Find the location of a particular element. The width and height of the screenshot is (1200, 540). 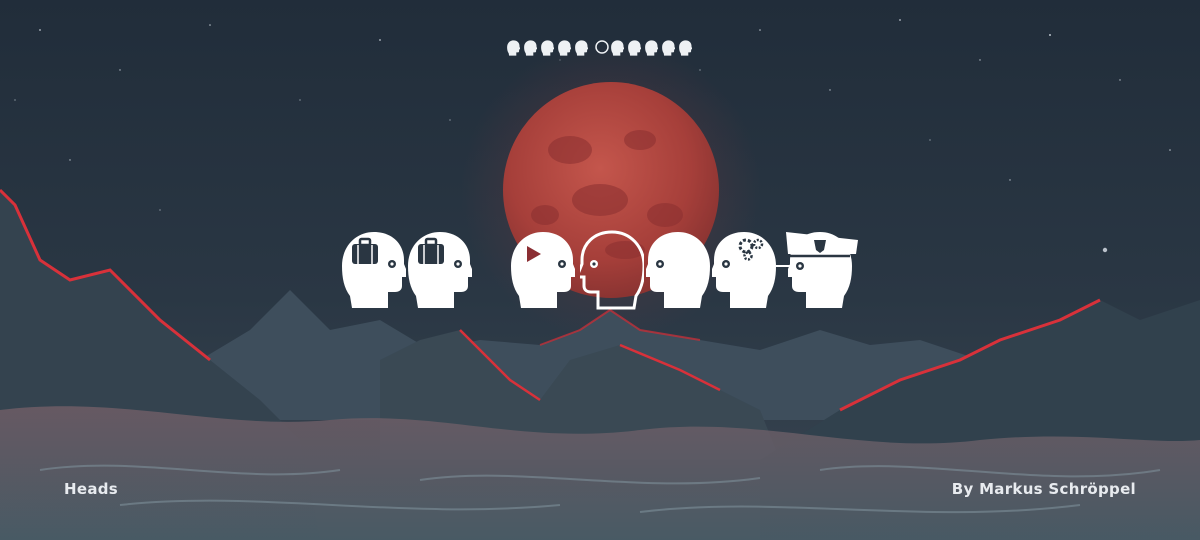

font-author-credit: By Markus Schröppel is located at coordinates (1043, 489).